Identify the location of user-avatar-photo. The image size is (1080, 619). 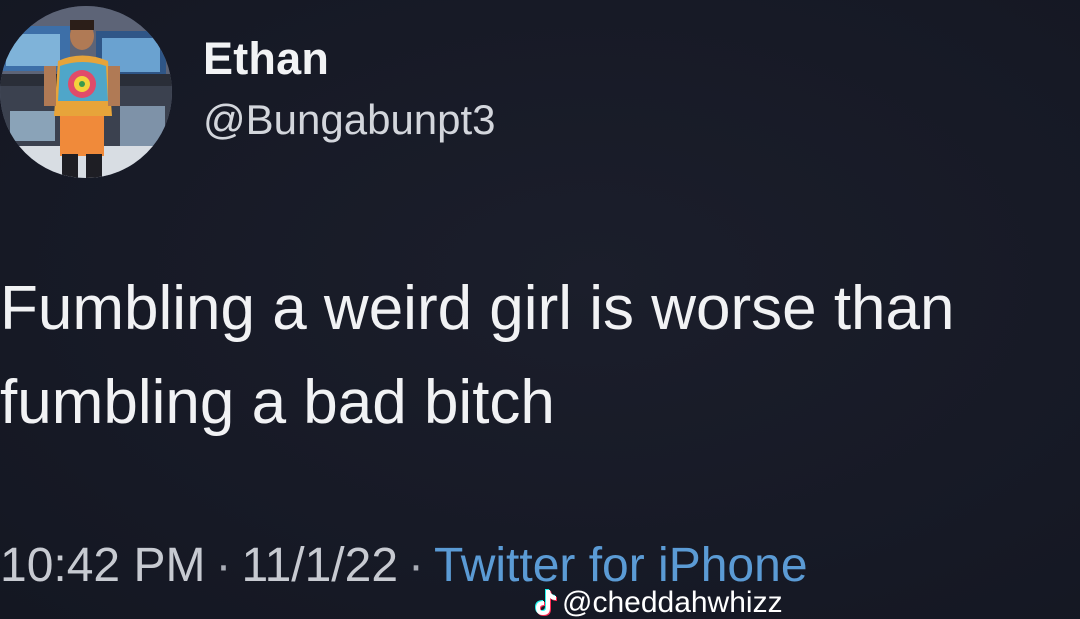
(86, 92).